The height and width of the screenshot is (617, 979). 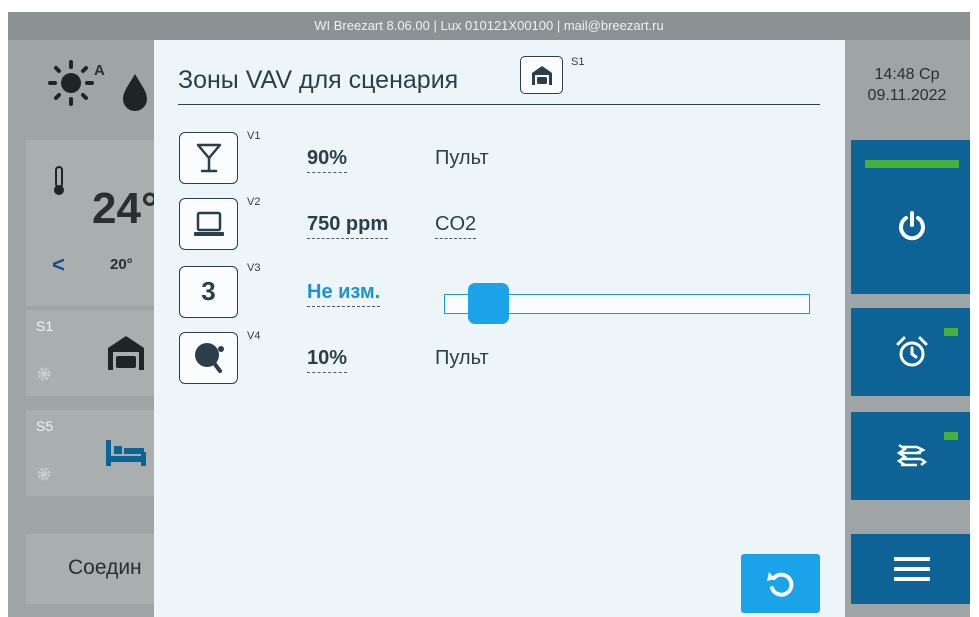 I want to click on zone-v3-icon-button: 3, so click(x=208, y=292).